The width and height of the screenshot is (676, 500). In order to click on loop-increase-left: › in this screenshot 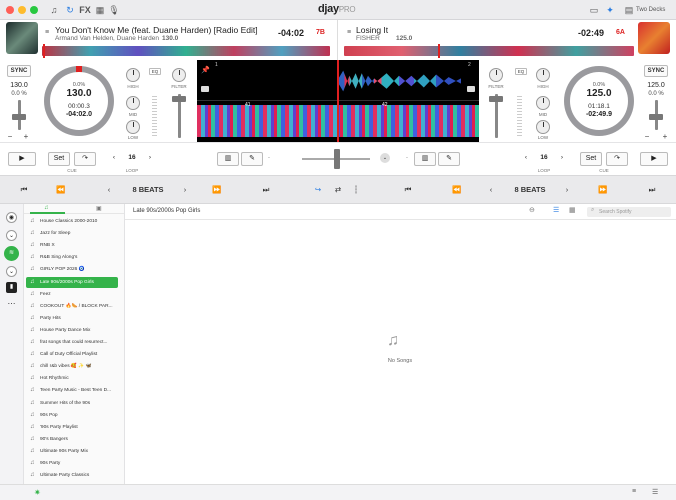, I will do `click(150, 158)`.